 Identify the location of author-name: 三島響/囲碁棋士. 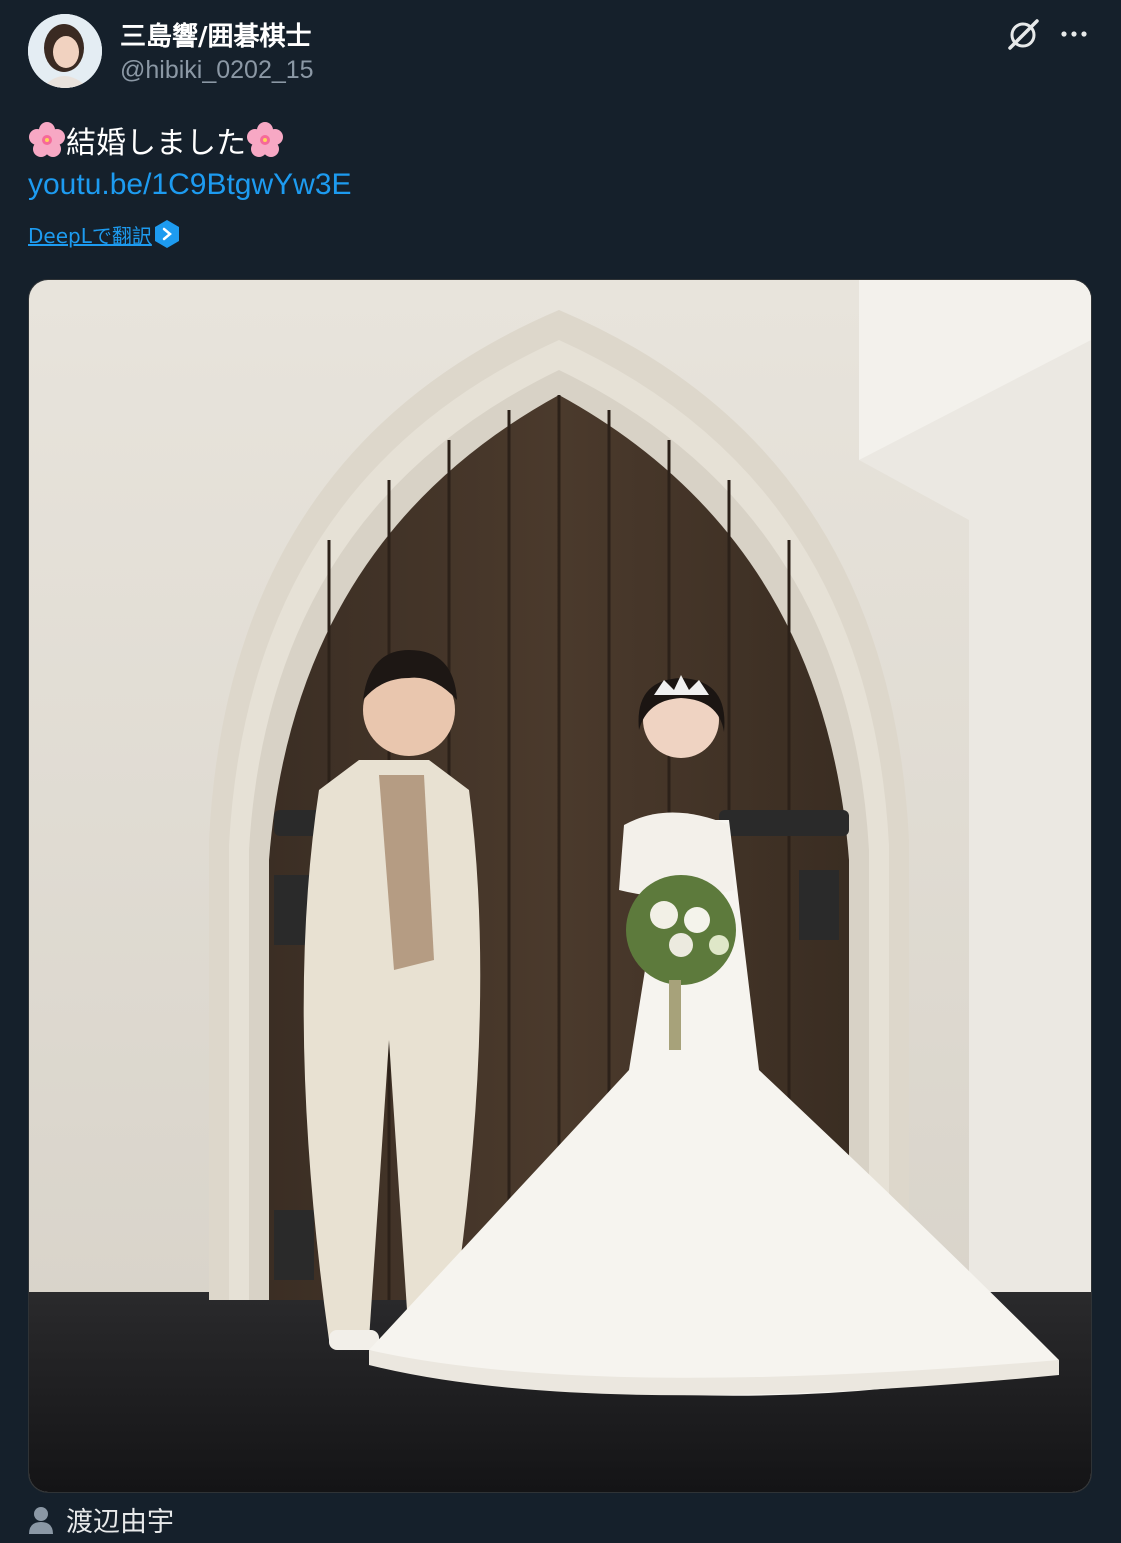
(216, 34).